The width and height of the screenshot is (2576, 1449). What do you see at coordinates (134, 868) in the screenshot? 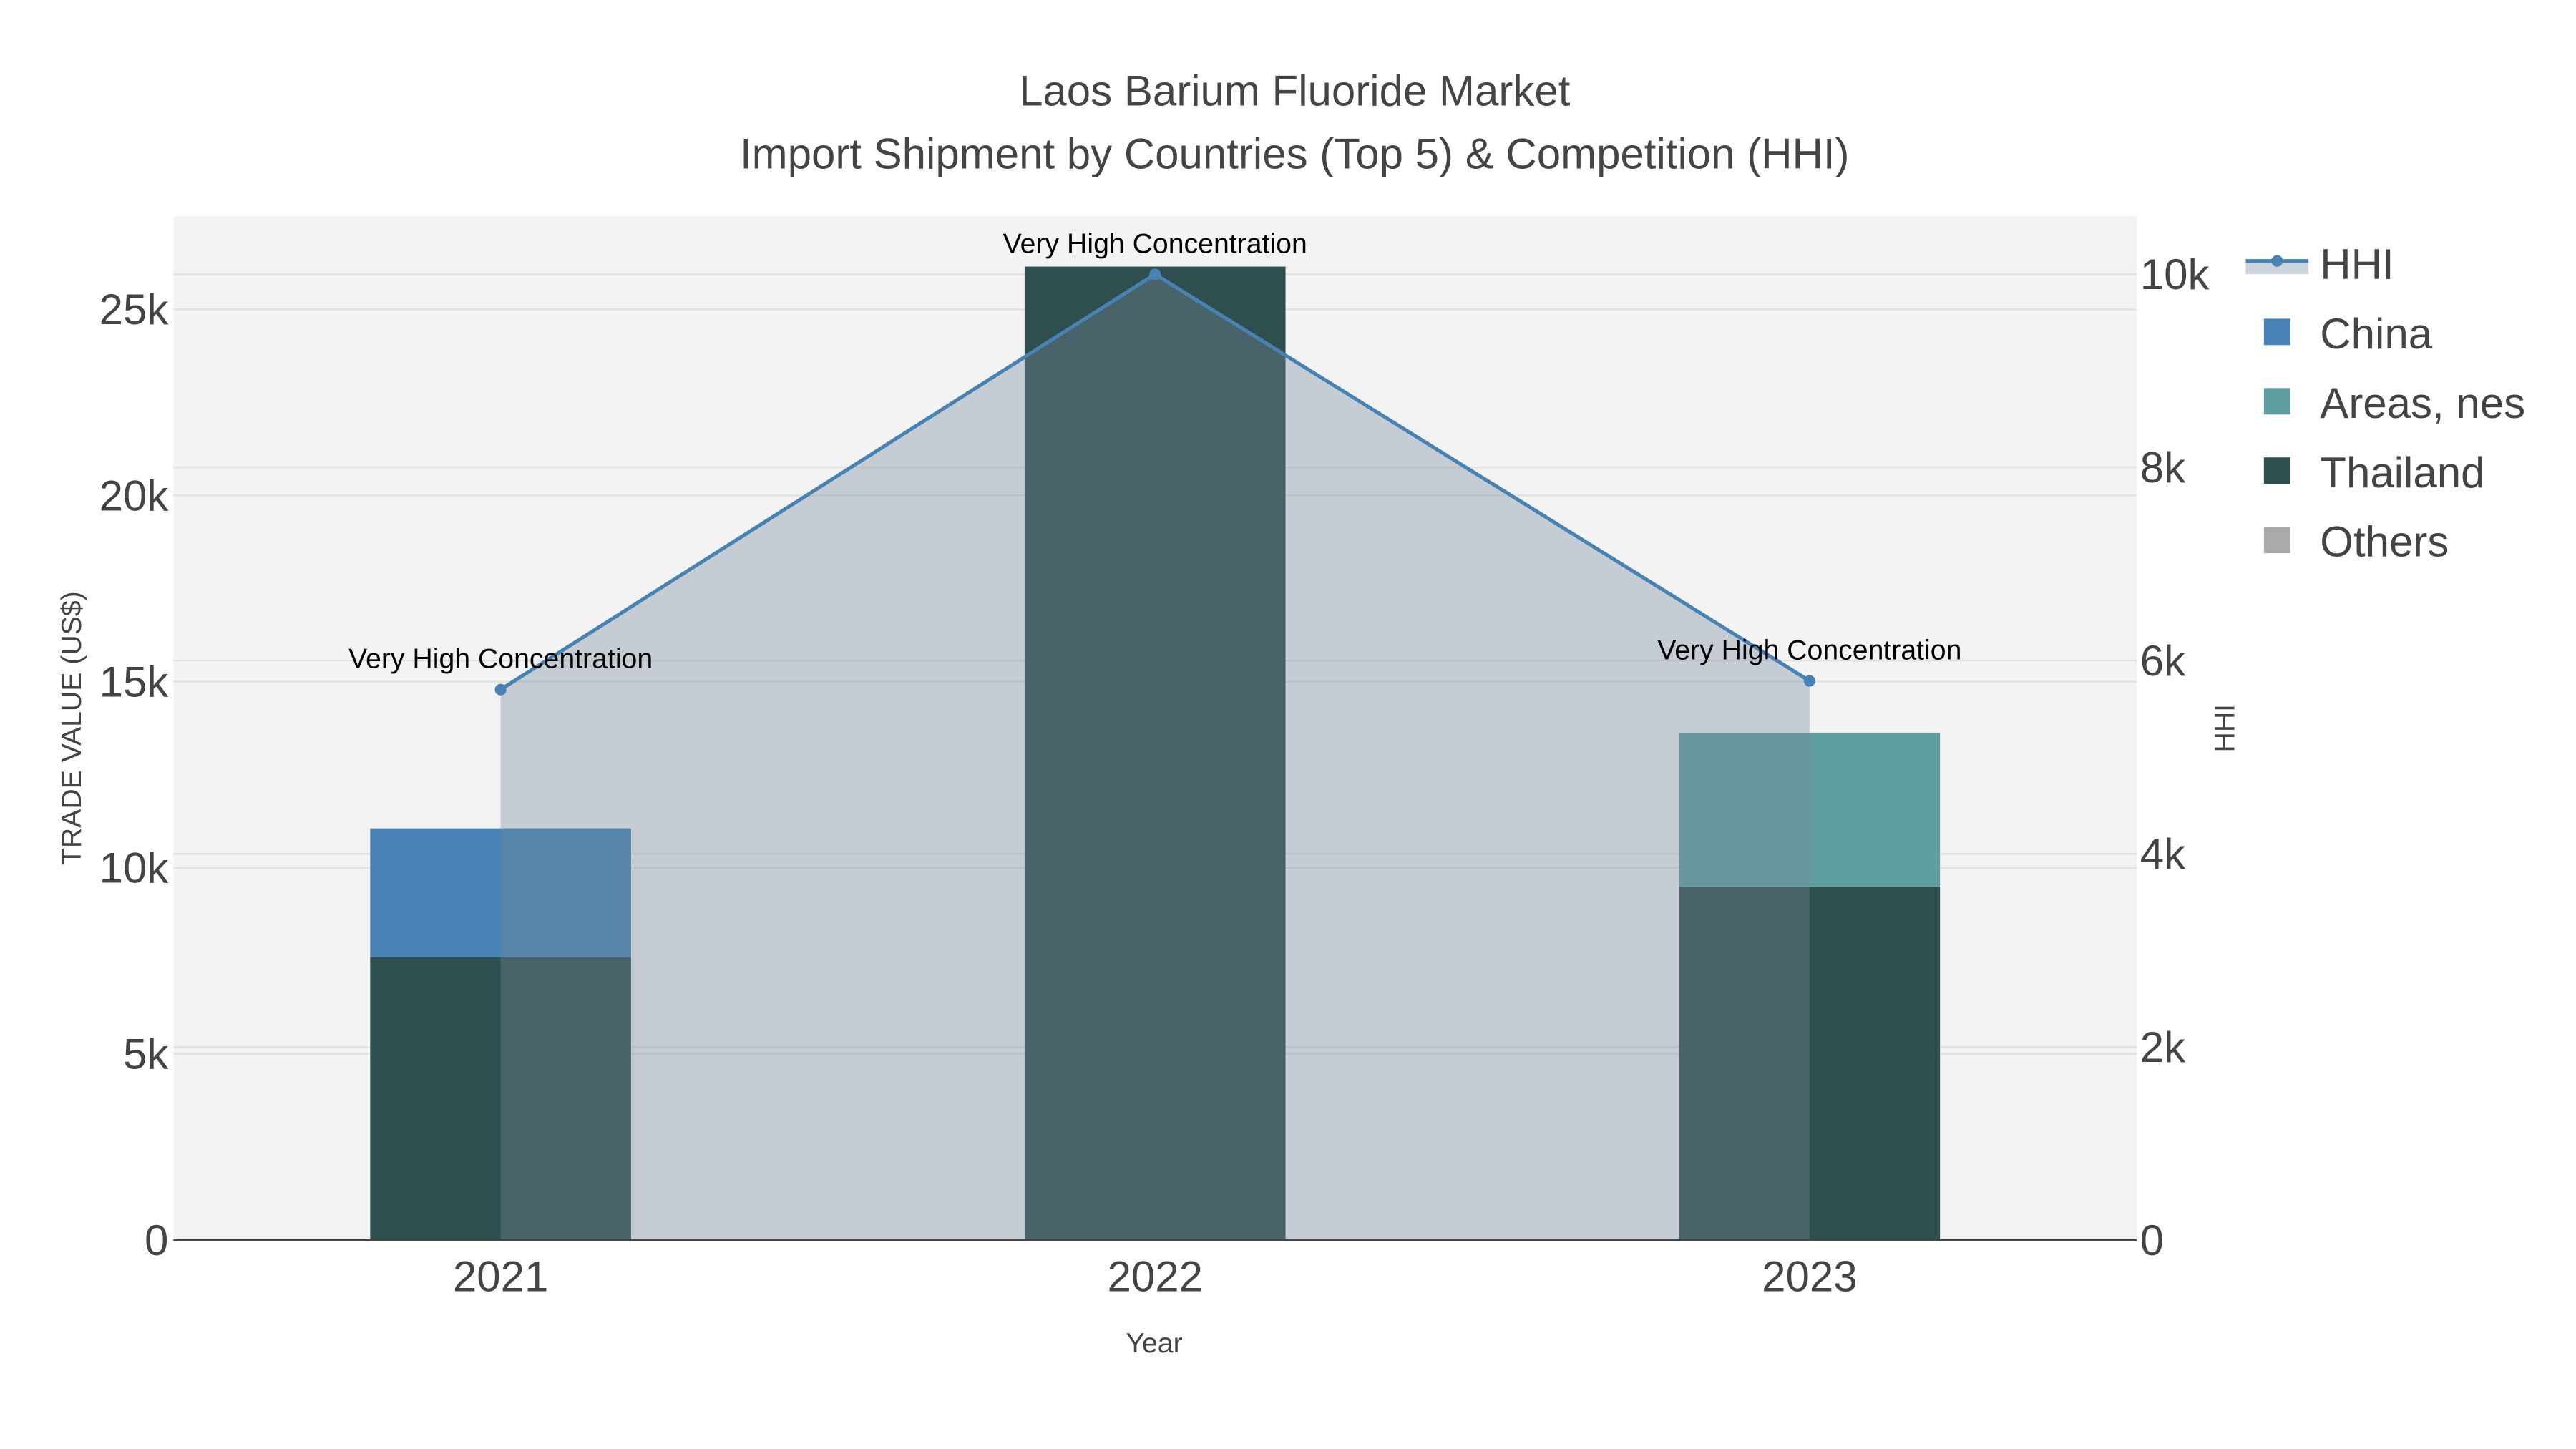
I see `y-tick-label: 10k` at bounding box center [134, 868].